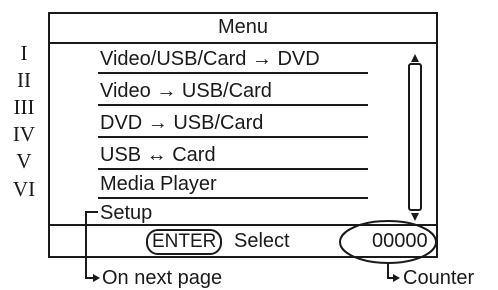  What do you see at coordinates (439, 278) in the screenshot?
I see `counter-annotation: Counter` at bounding box center [439, 278].